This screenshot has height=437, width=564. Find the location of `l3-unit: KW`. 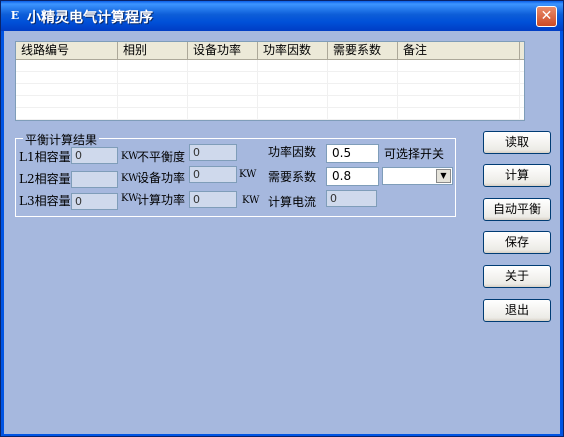

l3-unit: KW is located at coordinates (130, 198).